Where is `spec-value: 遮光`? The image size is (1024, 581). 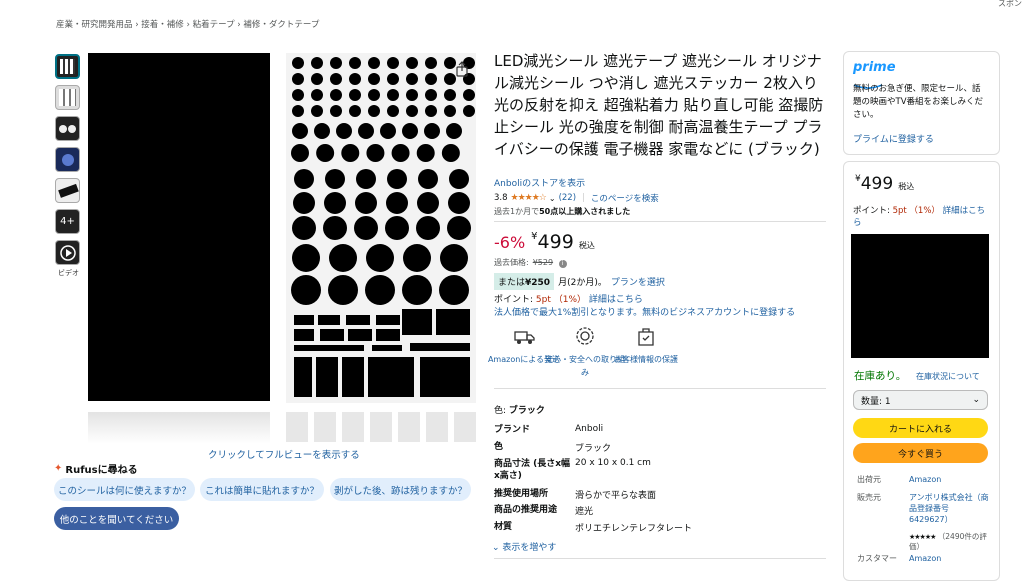 spec-value: 遮光 is located at coordinates (584, 512).